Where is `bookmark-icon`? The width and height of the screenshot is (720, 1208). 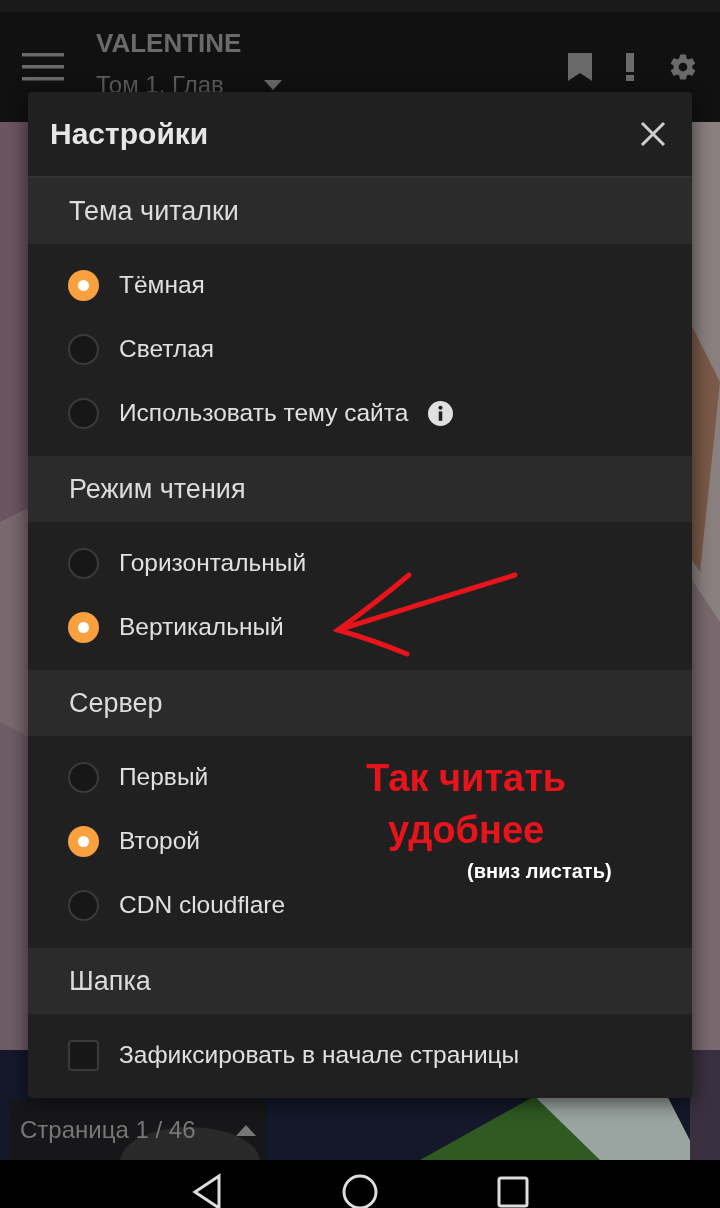 bookmark-icon is located at coordinates (580, 67).